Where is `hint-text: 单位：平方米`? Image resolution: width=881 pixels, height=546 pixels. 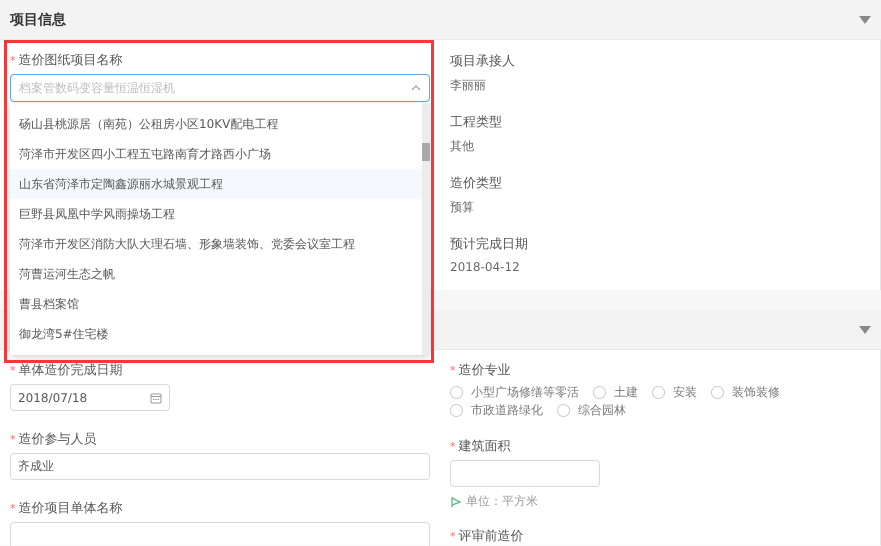
hint-text: 单位：平方米 is located at coordinates (502, 501).